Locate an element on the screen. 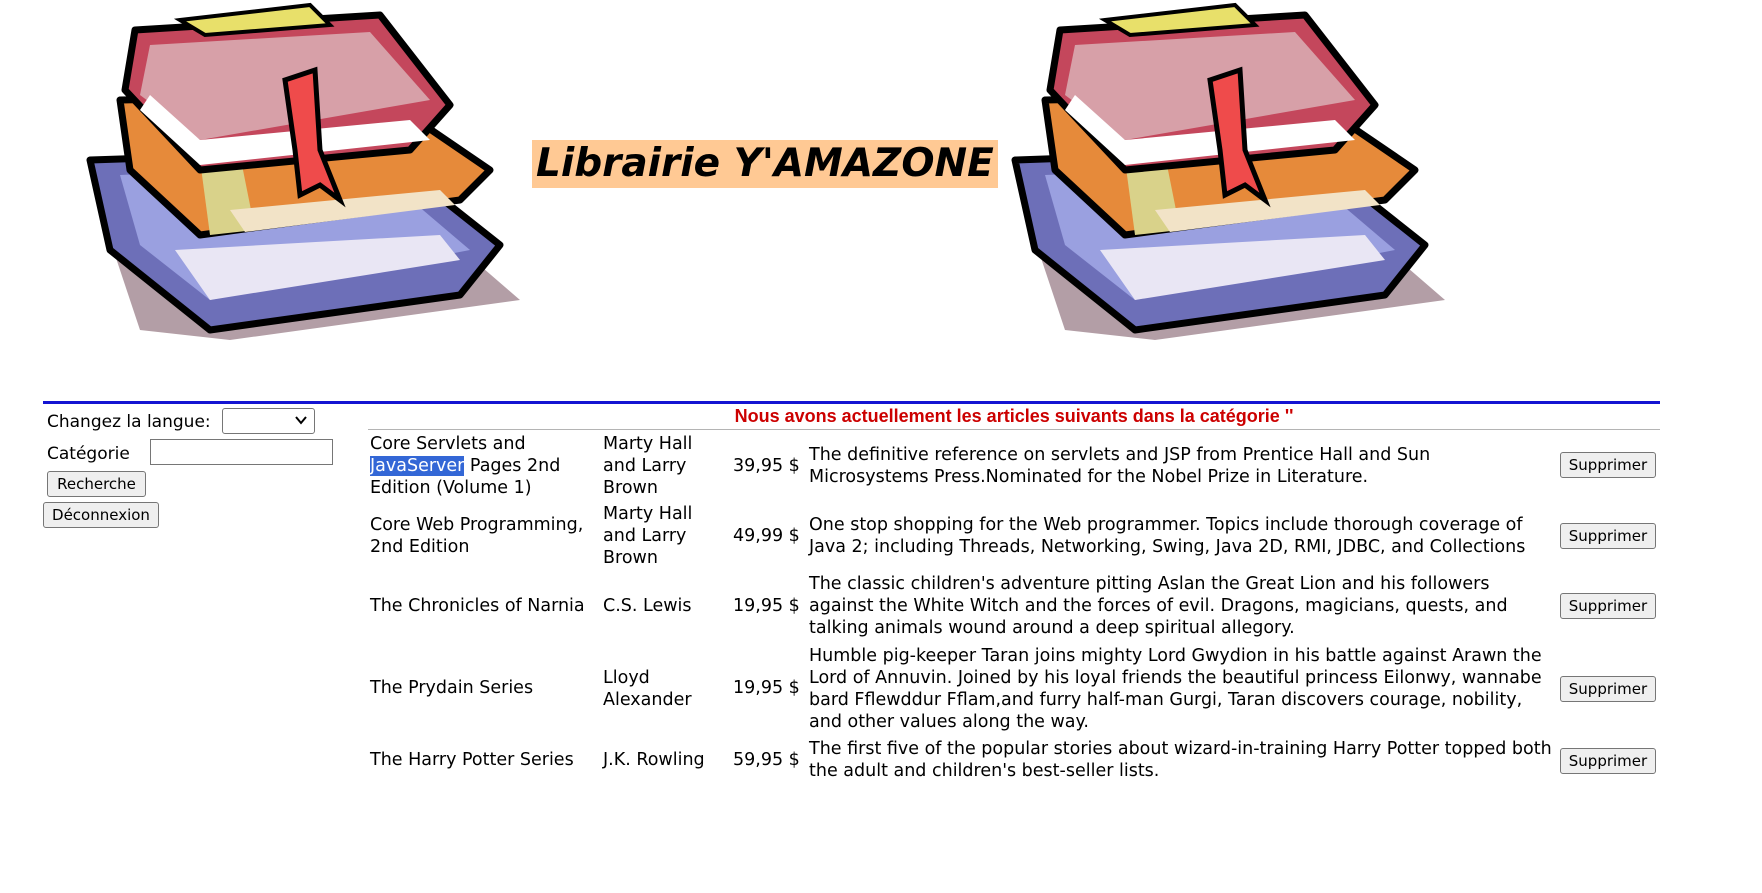  language-label: Changez la langue: is located at coordinates (129, 422).